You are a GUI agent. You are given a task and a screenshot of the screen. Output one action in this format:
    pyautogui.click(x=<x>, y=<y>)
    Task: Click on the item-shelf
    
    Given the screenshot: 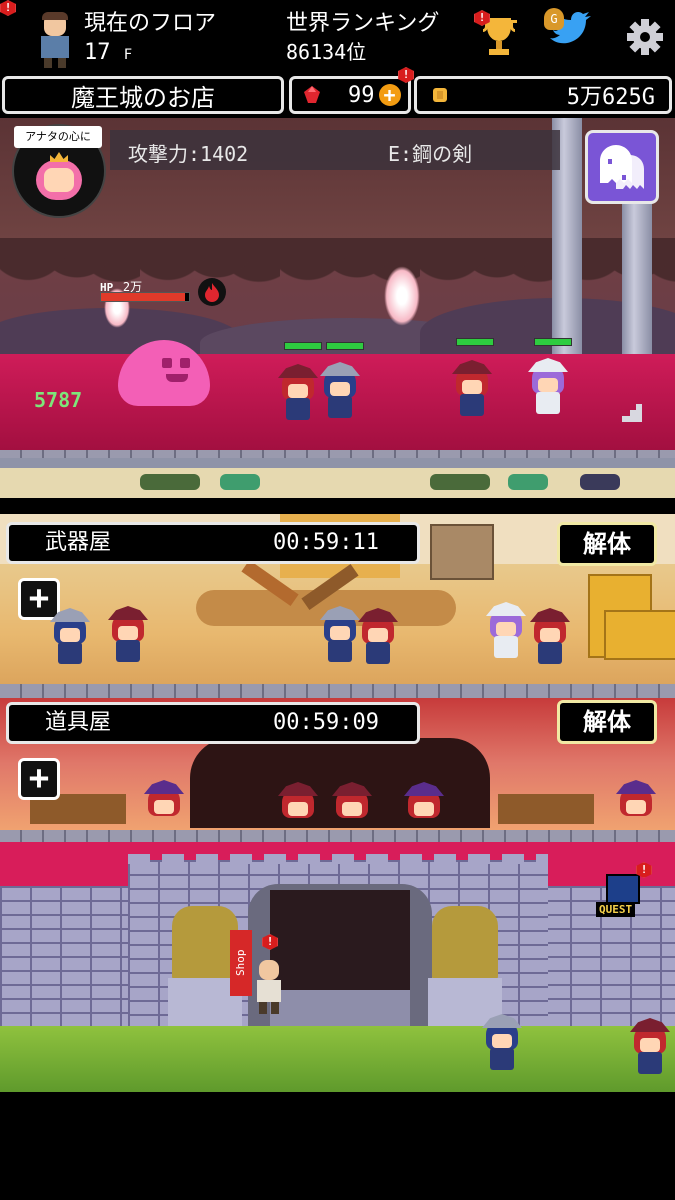 What is the action you would take?
    pyautogui.click(x=546, y=809)
    